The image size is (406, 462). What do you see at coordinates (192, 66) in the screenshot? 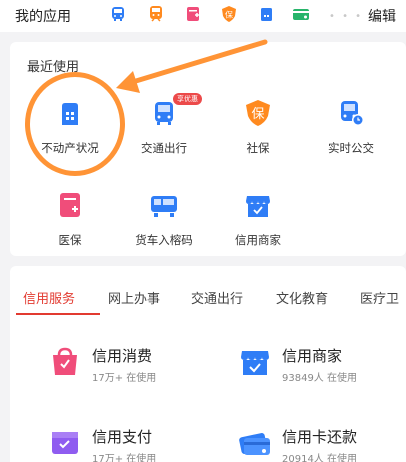
I see `pointer-arrow` at bounding box center [192, 66].